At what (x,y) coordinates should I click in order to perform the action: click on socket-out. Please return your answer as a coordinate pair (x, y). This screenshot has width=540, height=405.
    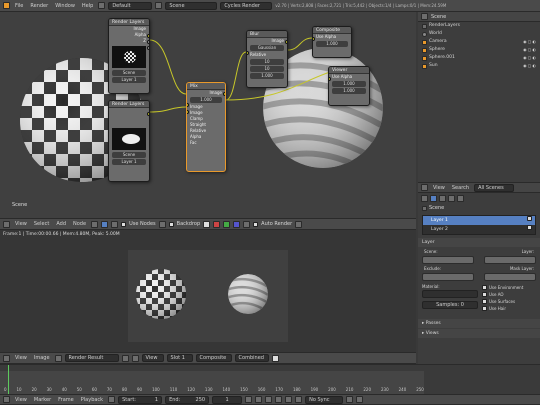
    Looking at the image, I should click on (224, 94).